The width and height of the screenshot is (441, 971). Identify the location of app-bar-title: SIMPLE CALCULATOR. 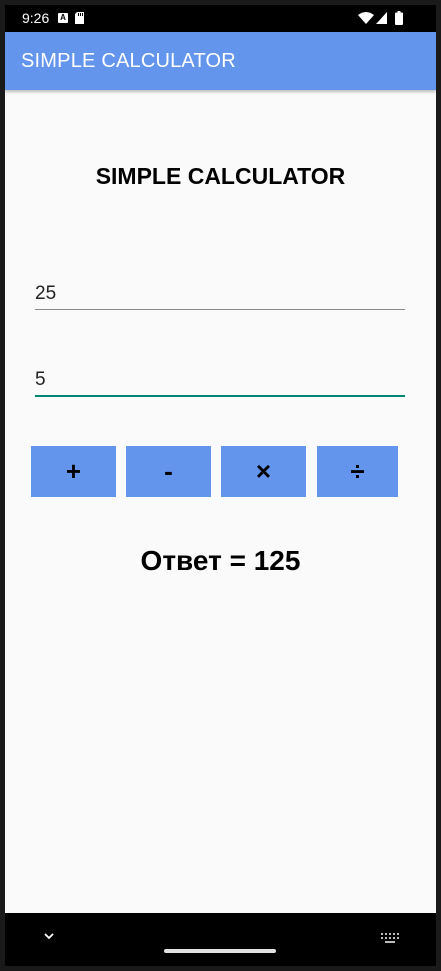
(128, 61).